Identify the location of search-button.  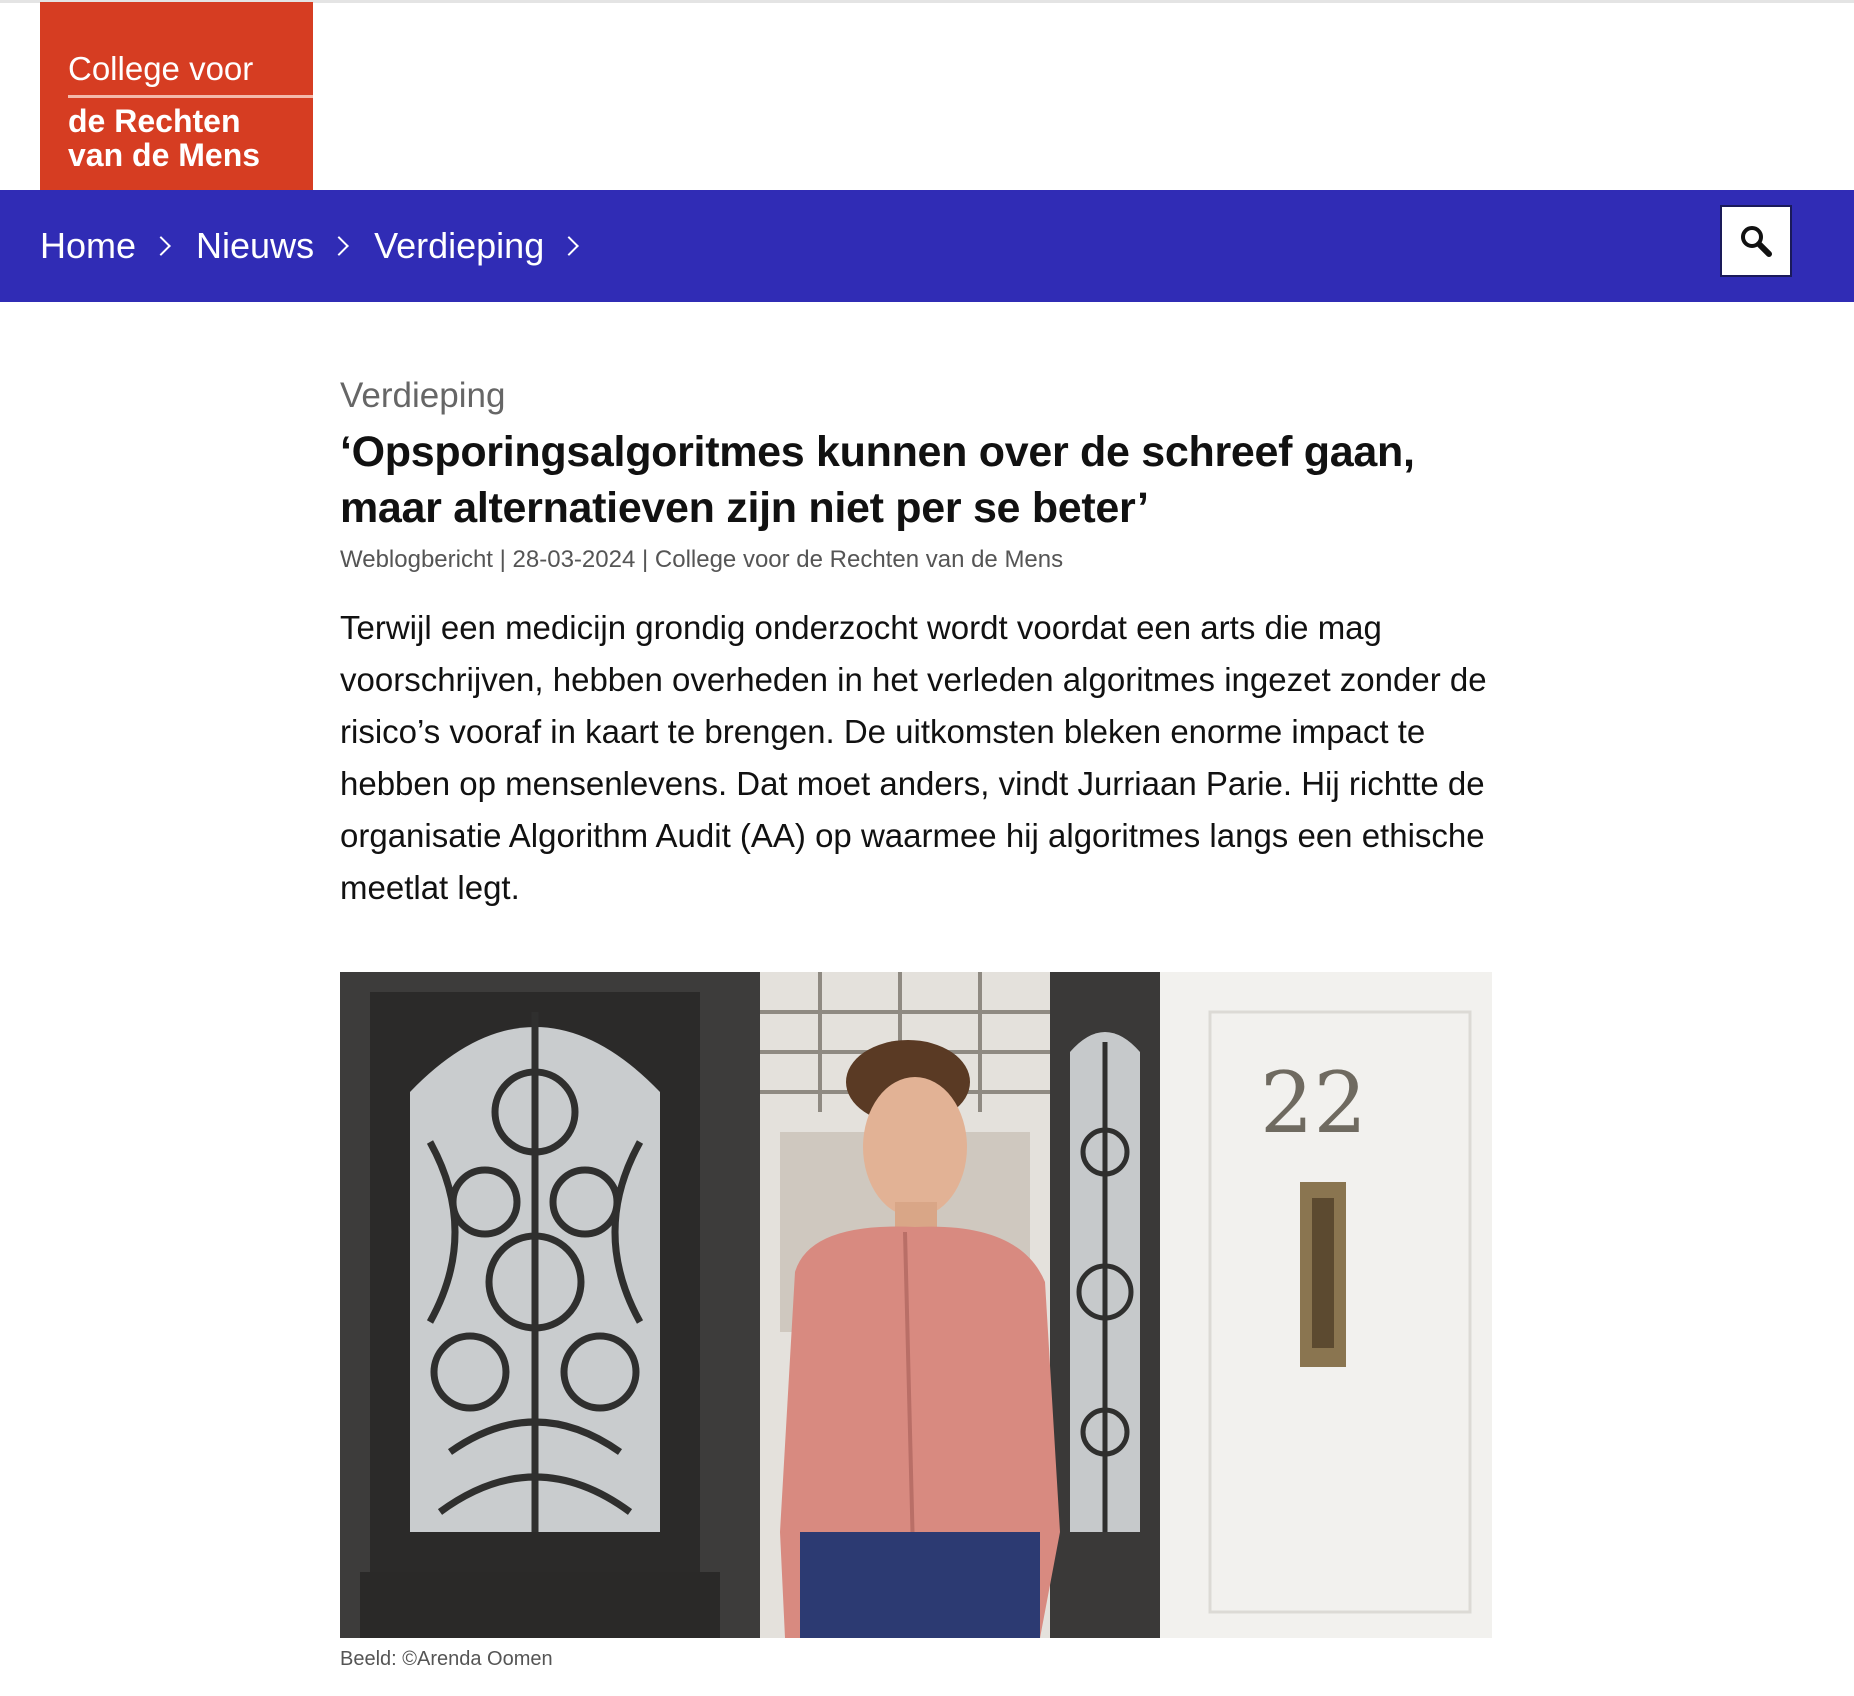
(1756, 241).